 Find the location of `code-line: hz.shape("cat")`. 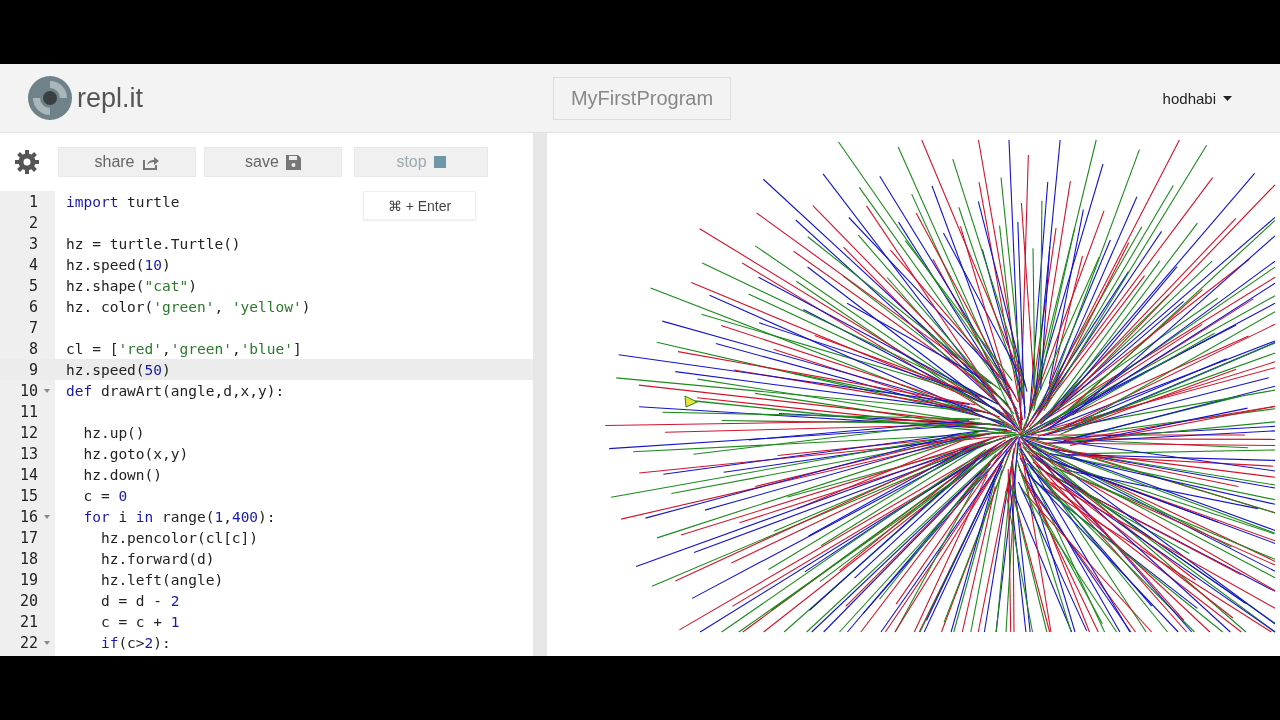

code-line: hz.shape("cat") is located at coordinates (131, 285).